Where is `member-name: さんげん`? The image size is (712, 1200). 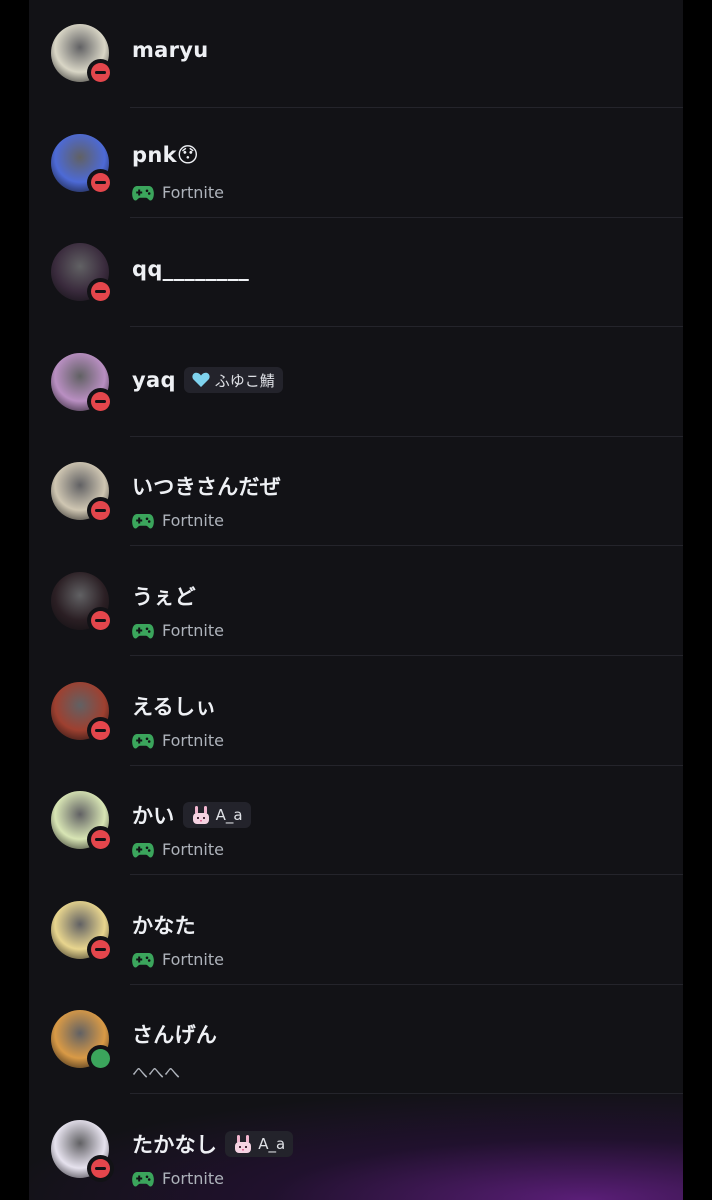
member-name: さんげん is located at coordinates (174, 1034).